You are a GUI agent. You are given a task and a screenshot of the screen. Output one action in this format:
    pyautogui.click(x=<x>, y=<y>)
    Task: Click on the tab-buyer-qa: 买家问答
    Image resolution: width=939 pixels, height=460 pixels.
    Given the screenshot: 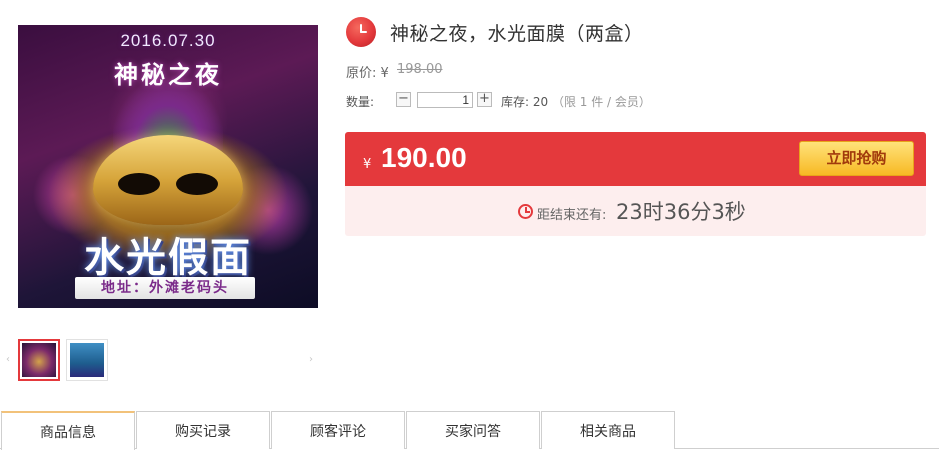 What is the action you would take?
    pyautogui.click(x=473, y=430)
    